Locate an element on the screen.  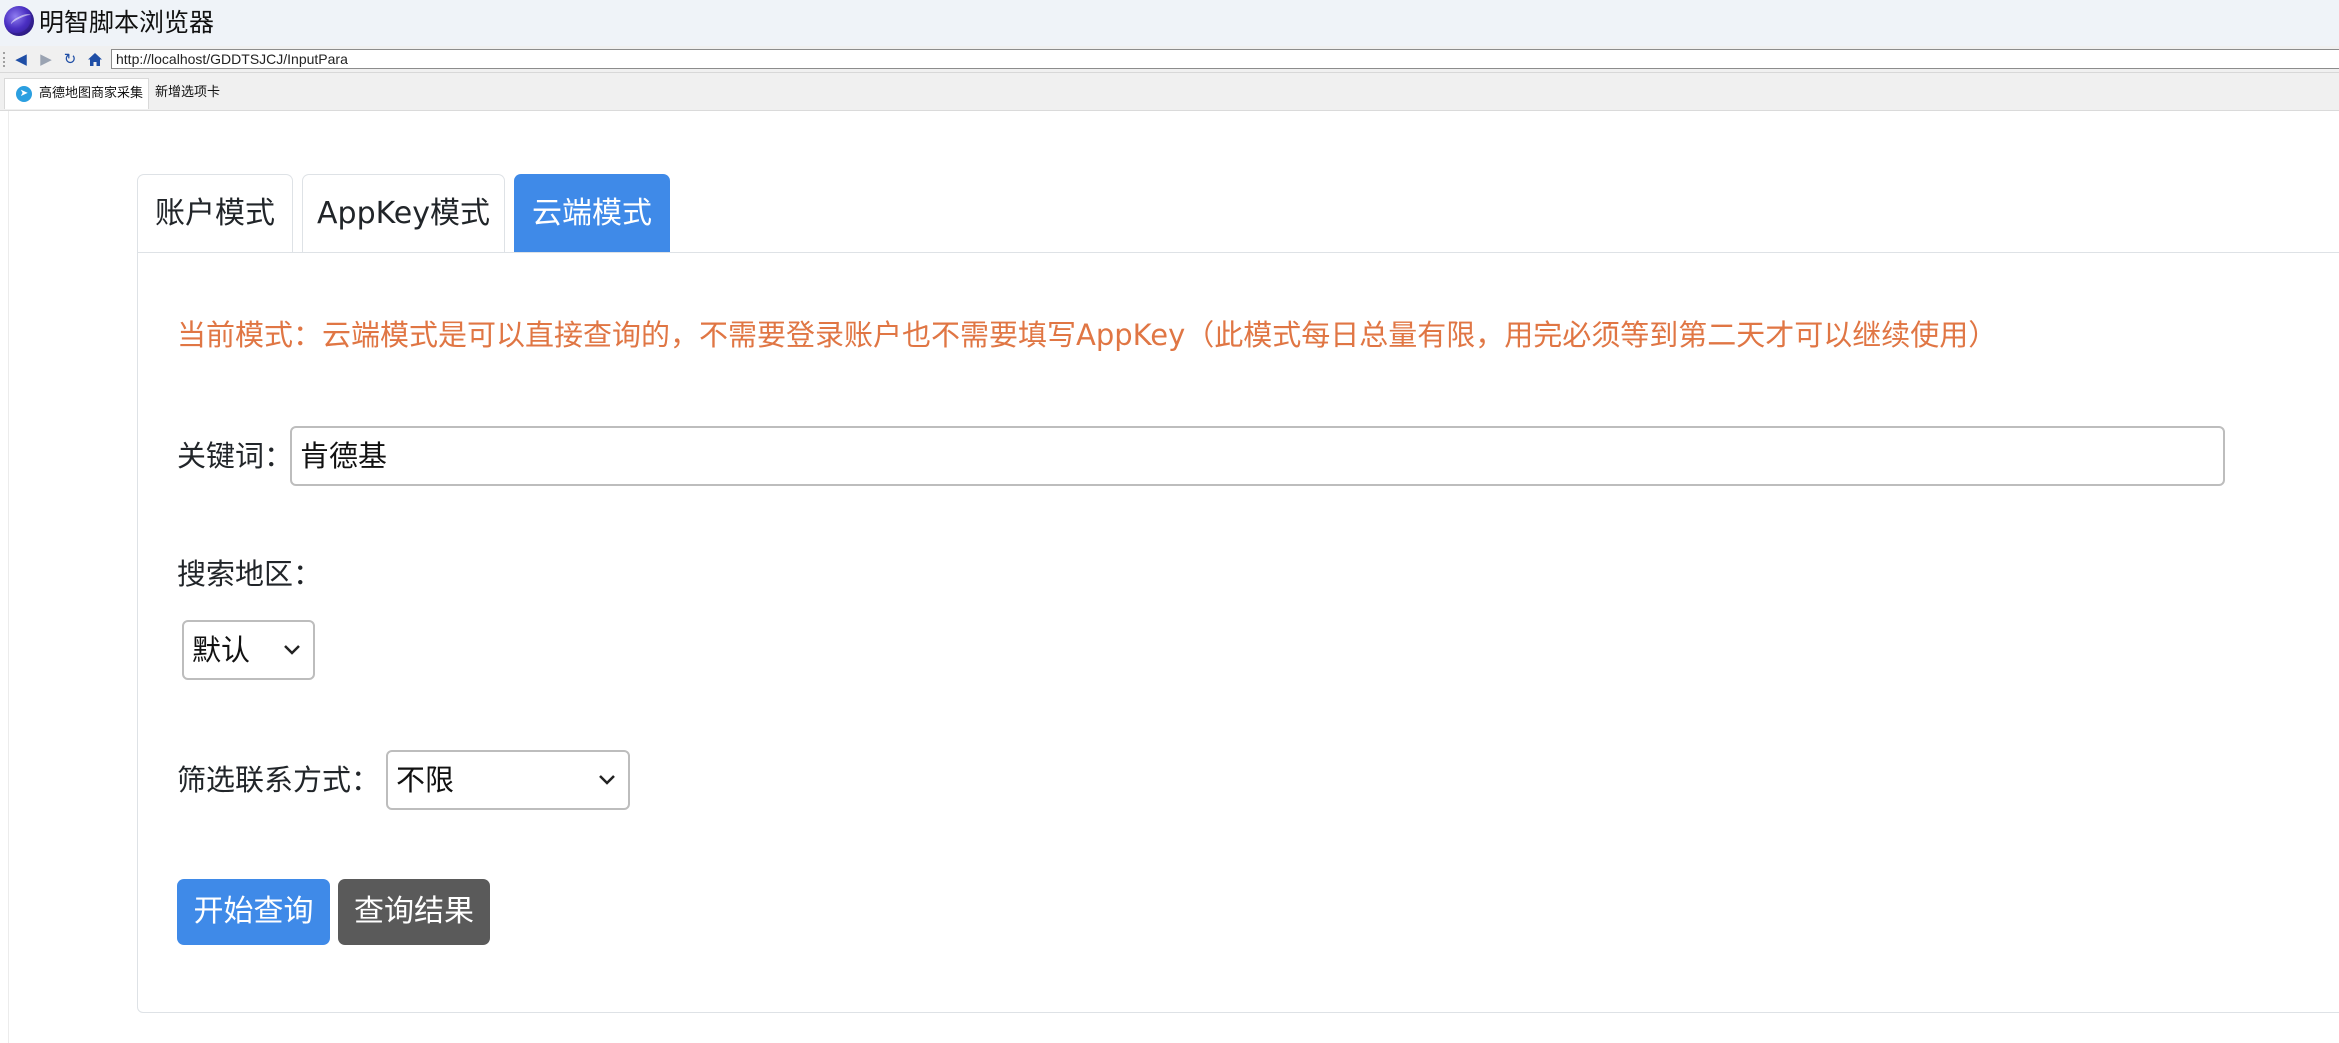
region-select-value: 默认 is located at coordinates (221, 650).